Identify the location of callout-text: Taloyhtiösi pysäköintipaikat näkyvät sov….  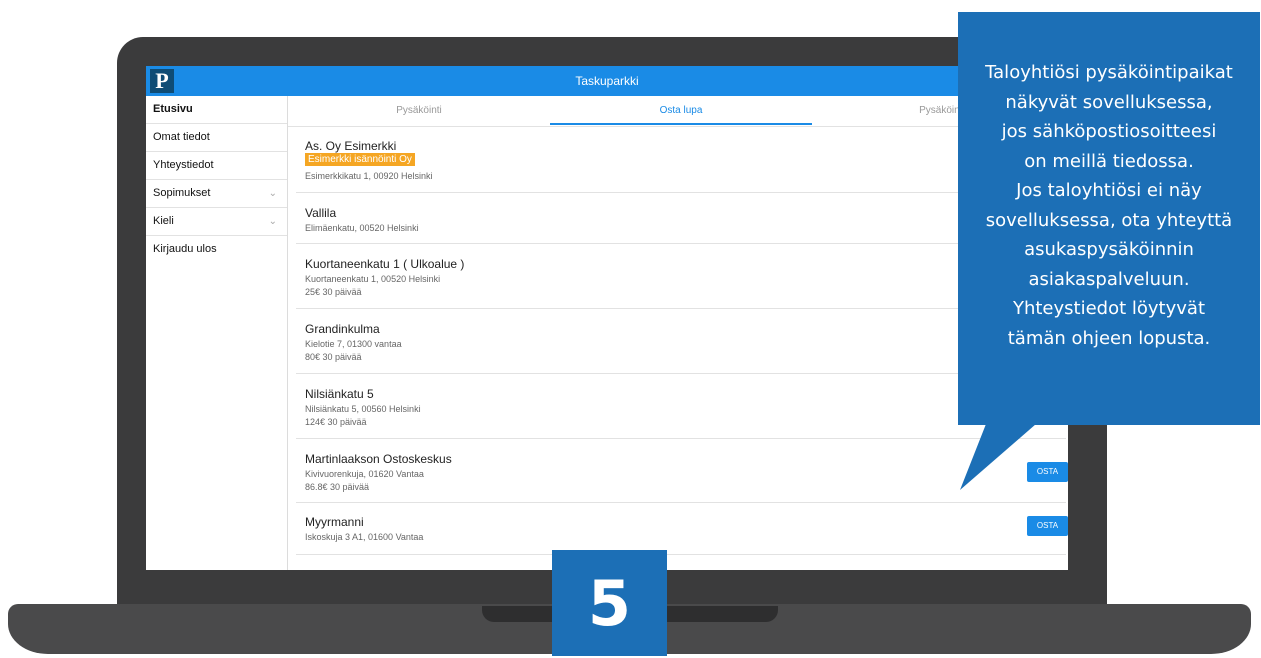
(1109, 205).